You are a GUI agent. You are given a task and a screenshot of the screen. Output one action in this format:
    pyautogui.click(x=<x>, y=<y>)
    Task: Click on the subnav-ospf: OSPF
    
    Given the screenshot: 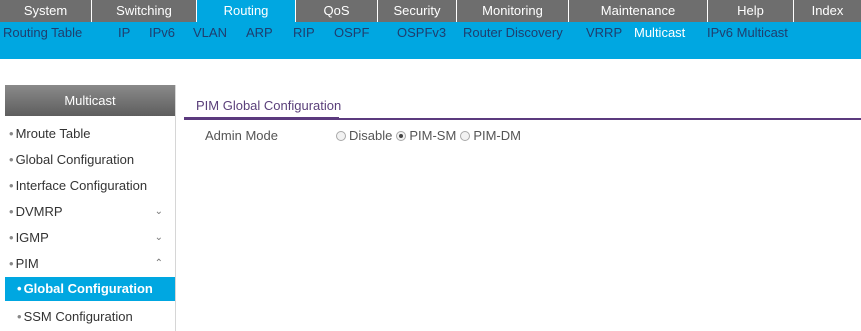 What is the action you would take?
    pyautogui.click(x=351, y=32)
    